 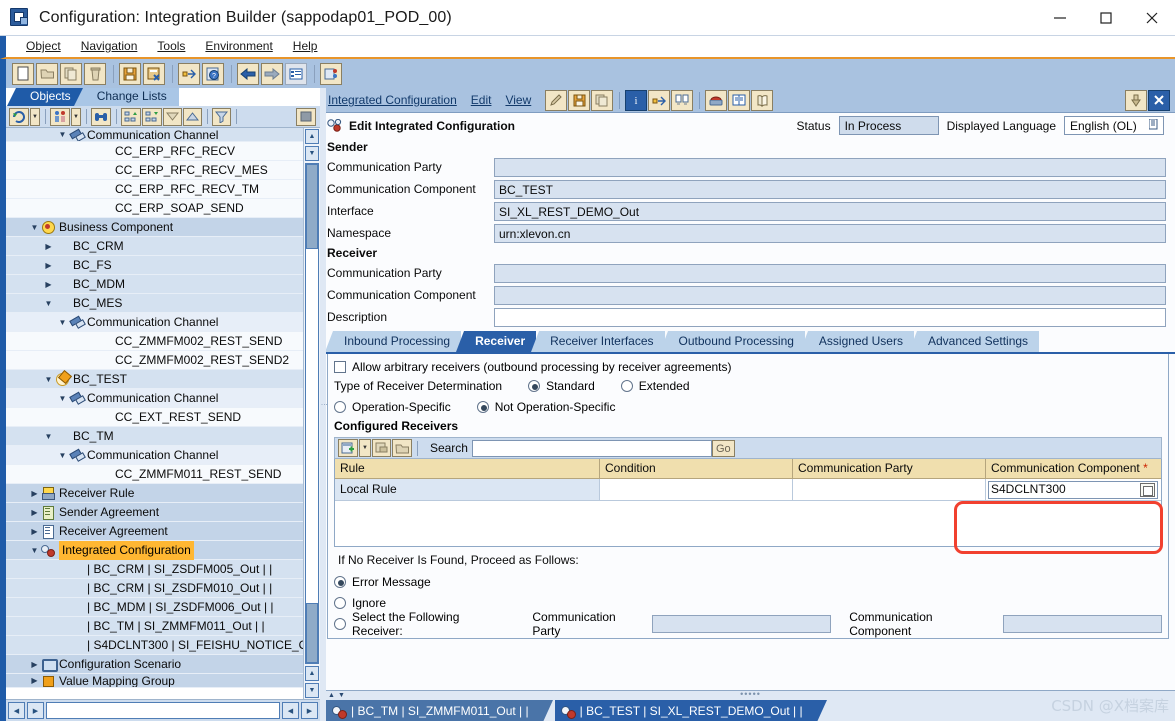 What do you see at coordinates (45, 97) in the screenshot?
I see `tab-objects: Objects` at bounding box center [45, 97].